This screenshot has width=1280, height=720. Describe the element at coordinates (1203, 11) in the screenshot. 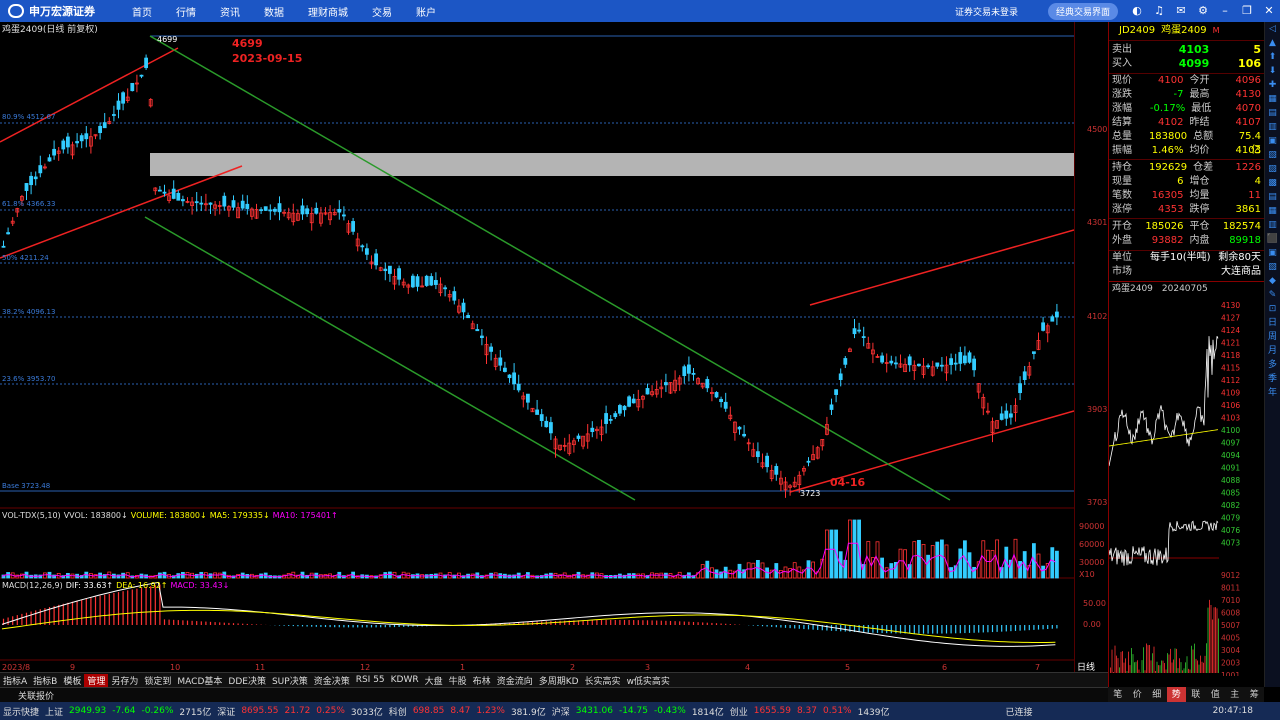

I see `settings-icon: ⚙` at that location.